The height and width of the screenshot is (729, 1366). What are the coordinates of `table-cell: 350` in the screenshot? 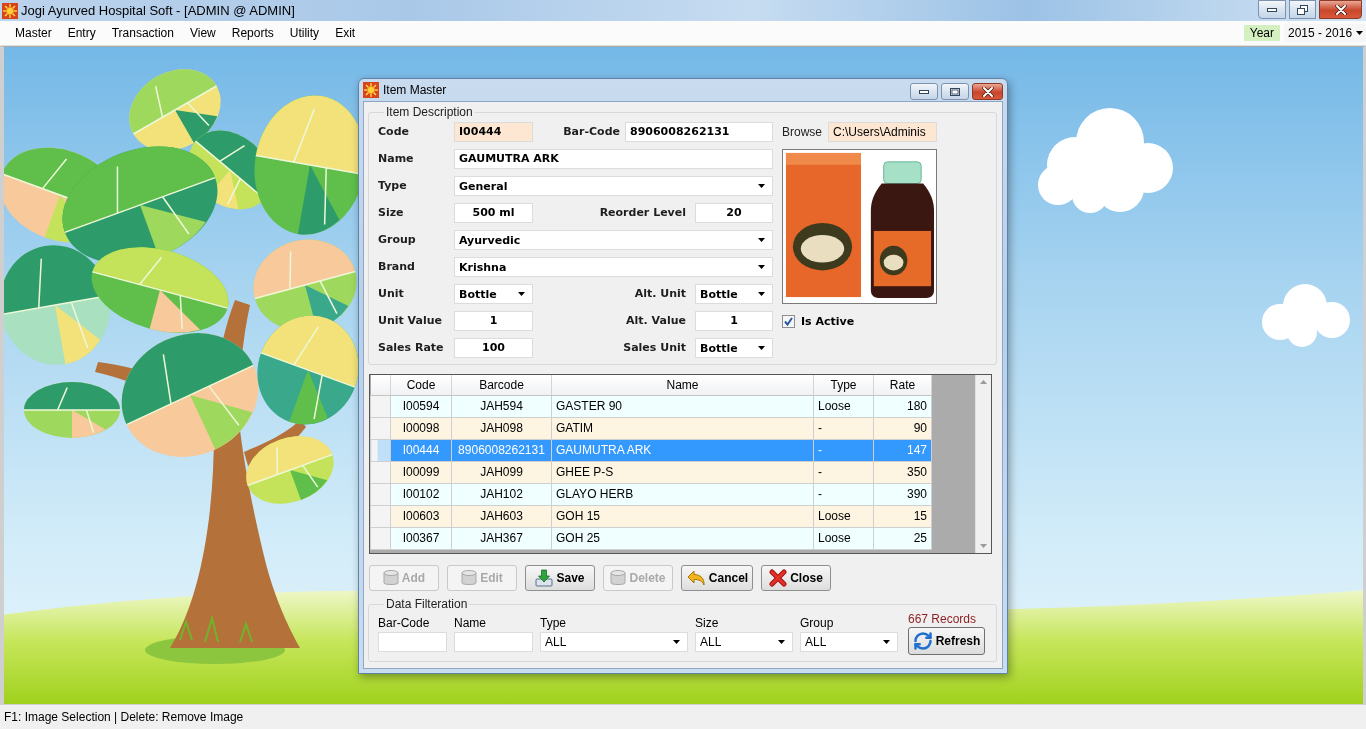 It's located at (902, 472).